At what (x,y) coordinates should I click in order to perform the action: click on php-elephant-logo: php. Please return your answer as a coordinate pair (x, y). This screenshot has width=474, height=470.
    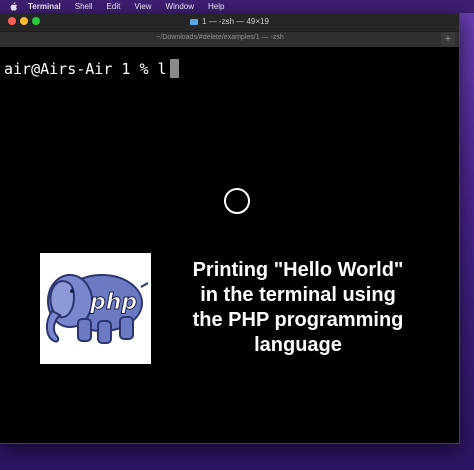
    Looking at the image, I should click on (95, 308).